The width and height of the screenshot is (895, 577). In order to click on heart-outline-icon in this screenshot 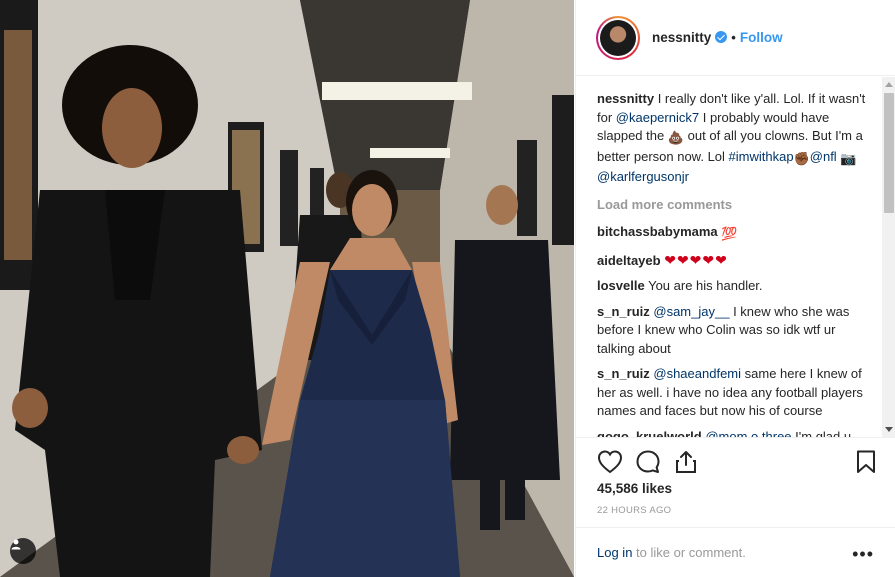, I will do `click(610, 462)`.